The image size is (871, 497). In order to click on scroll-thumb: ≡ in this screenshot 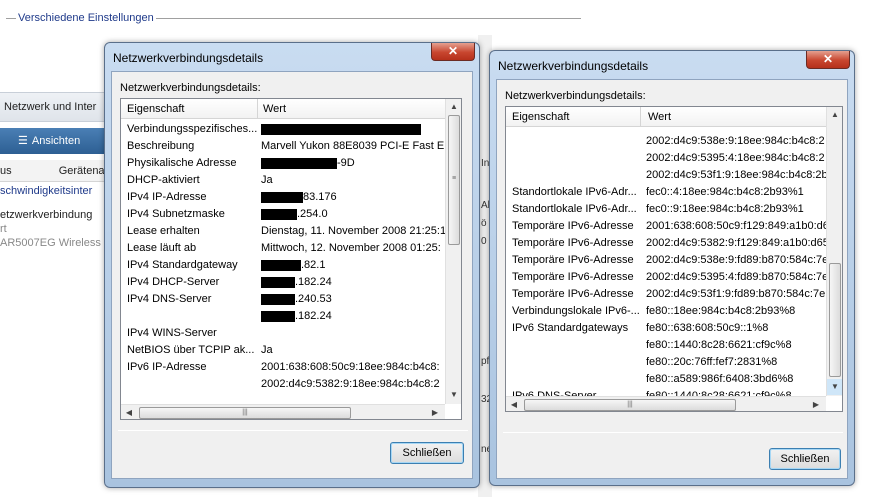, I will do `click(454, 180)`.